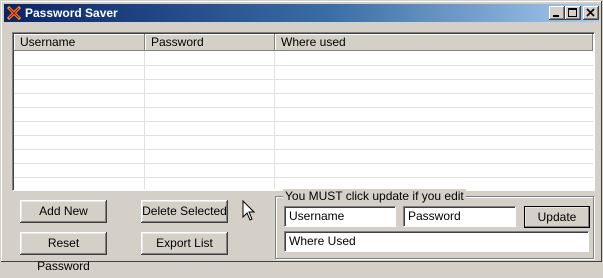 The image size is (603, 278). I want to click on minimize-icon, so click(556, 16).